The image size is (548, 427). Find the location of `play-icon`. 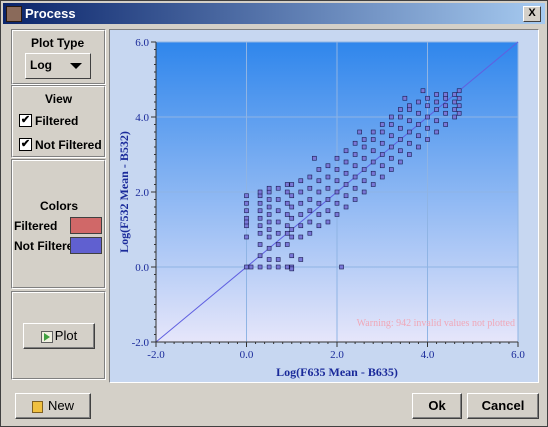

play-icon is located at coordinates (46, 336).